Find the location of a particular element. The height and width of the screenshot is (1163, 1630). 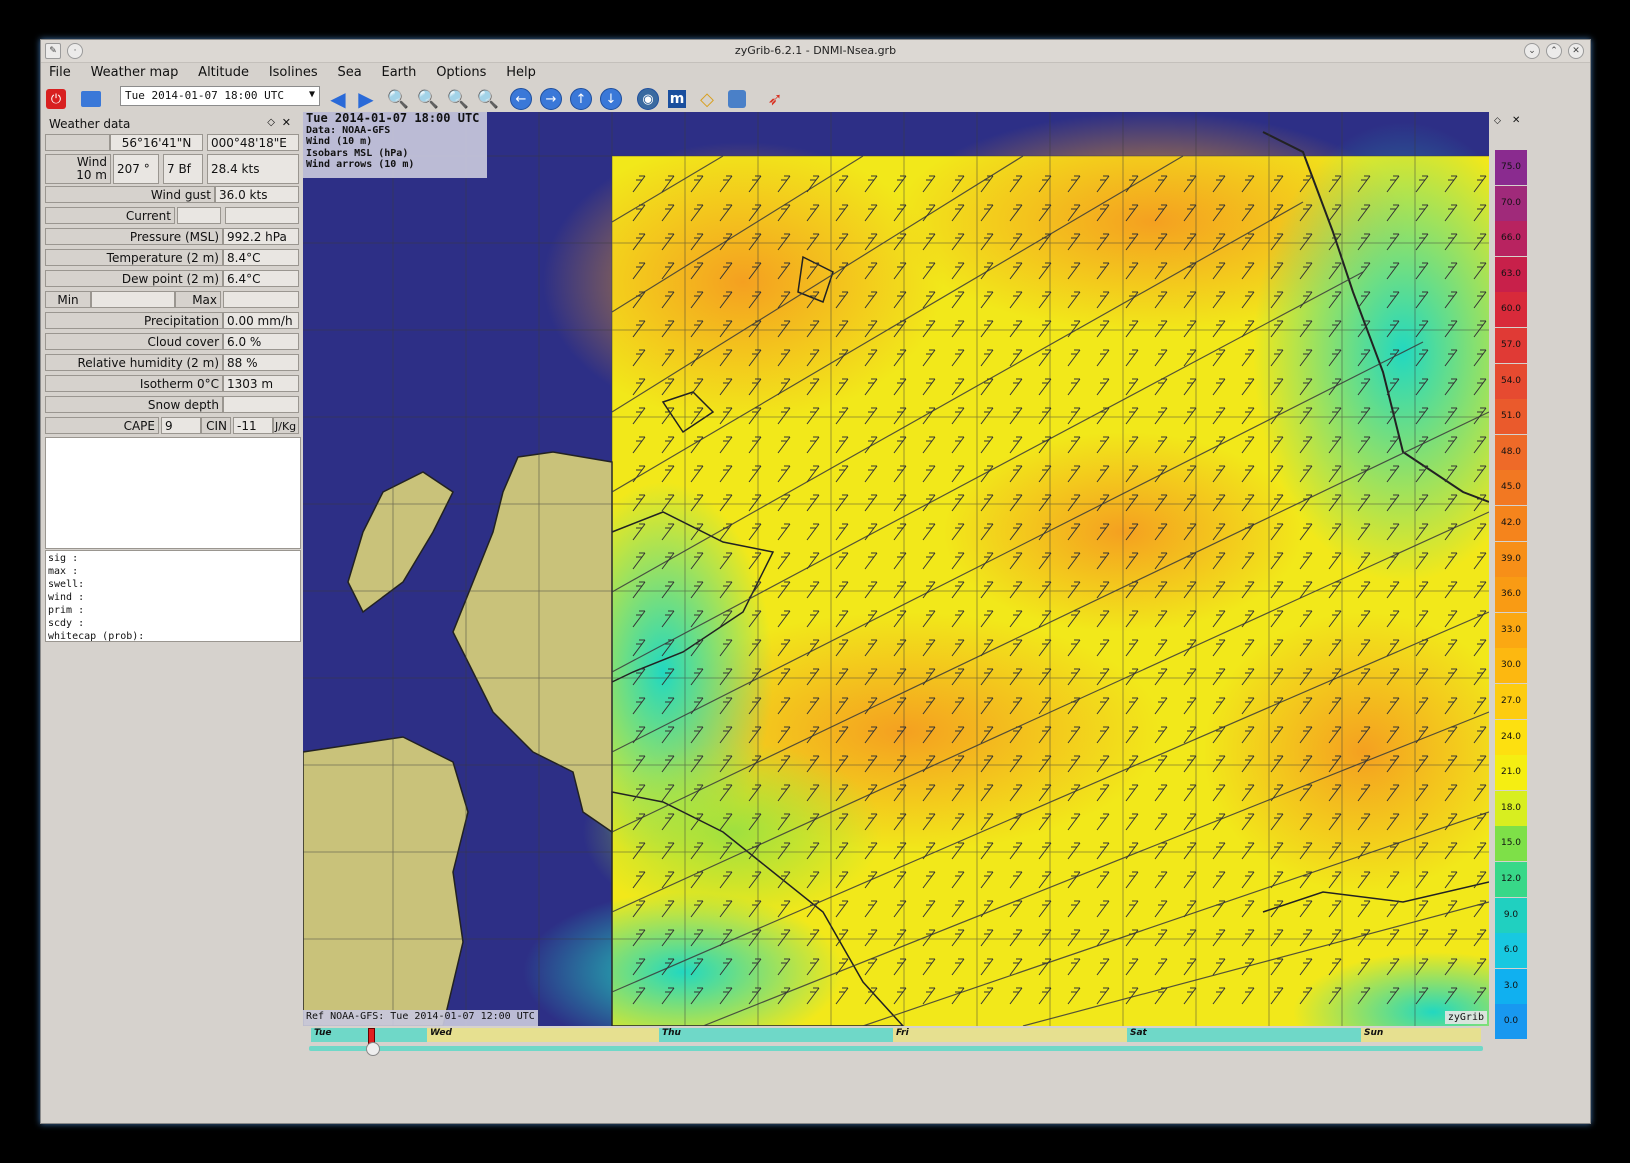

menu-options: Options is located at coordinates (461, 72).